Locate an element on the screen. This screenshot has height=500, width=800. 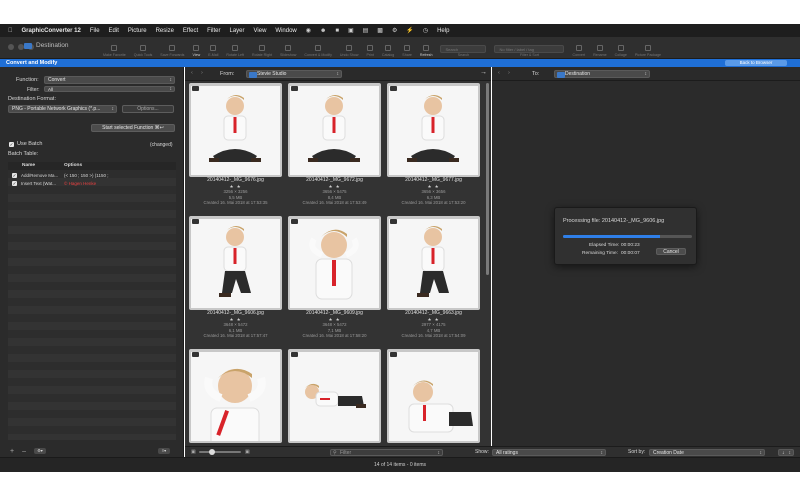
use-batch-checkbox: ✓ is located at coordinates (11, 144).